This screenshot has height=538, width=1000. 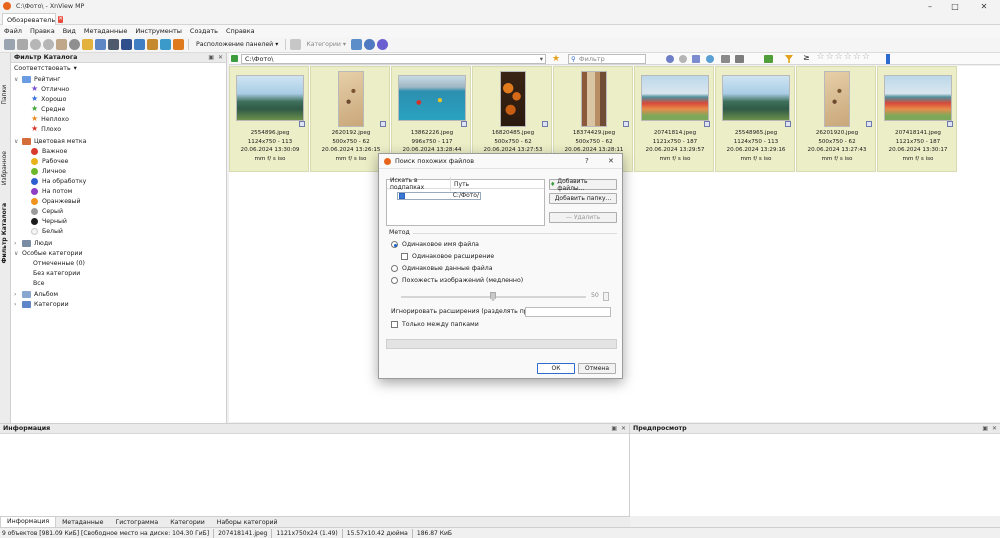 What do you see at coordinates (402, 196) in the screenshot?
I see `subfolders-checkbox` at bounding box center [402, 196].